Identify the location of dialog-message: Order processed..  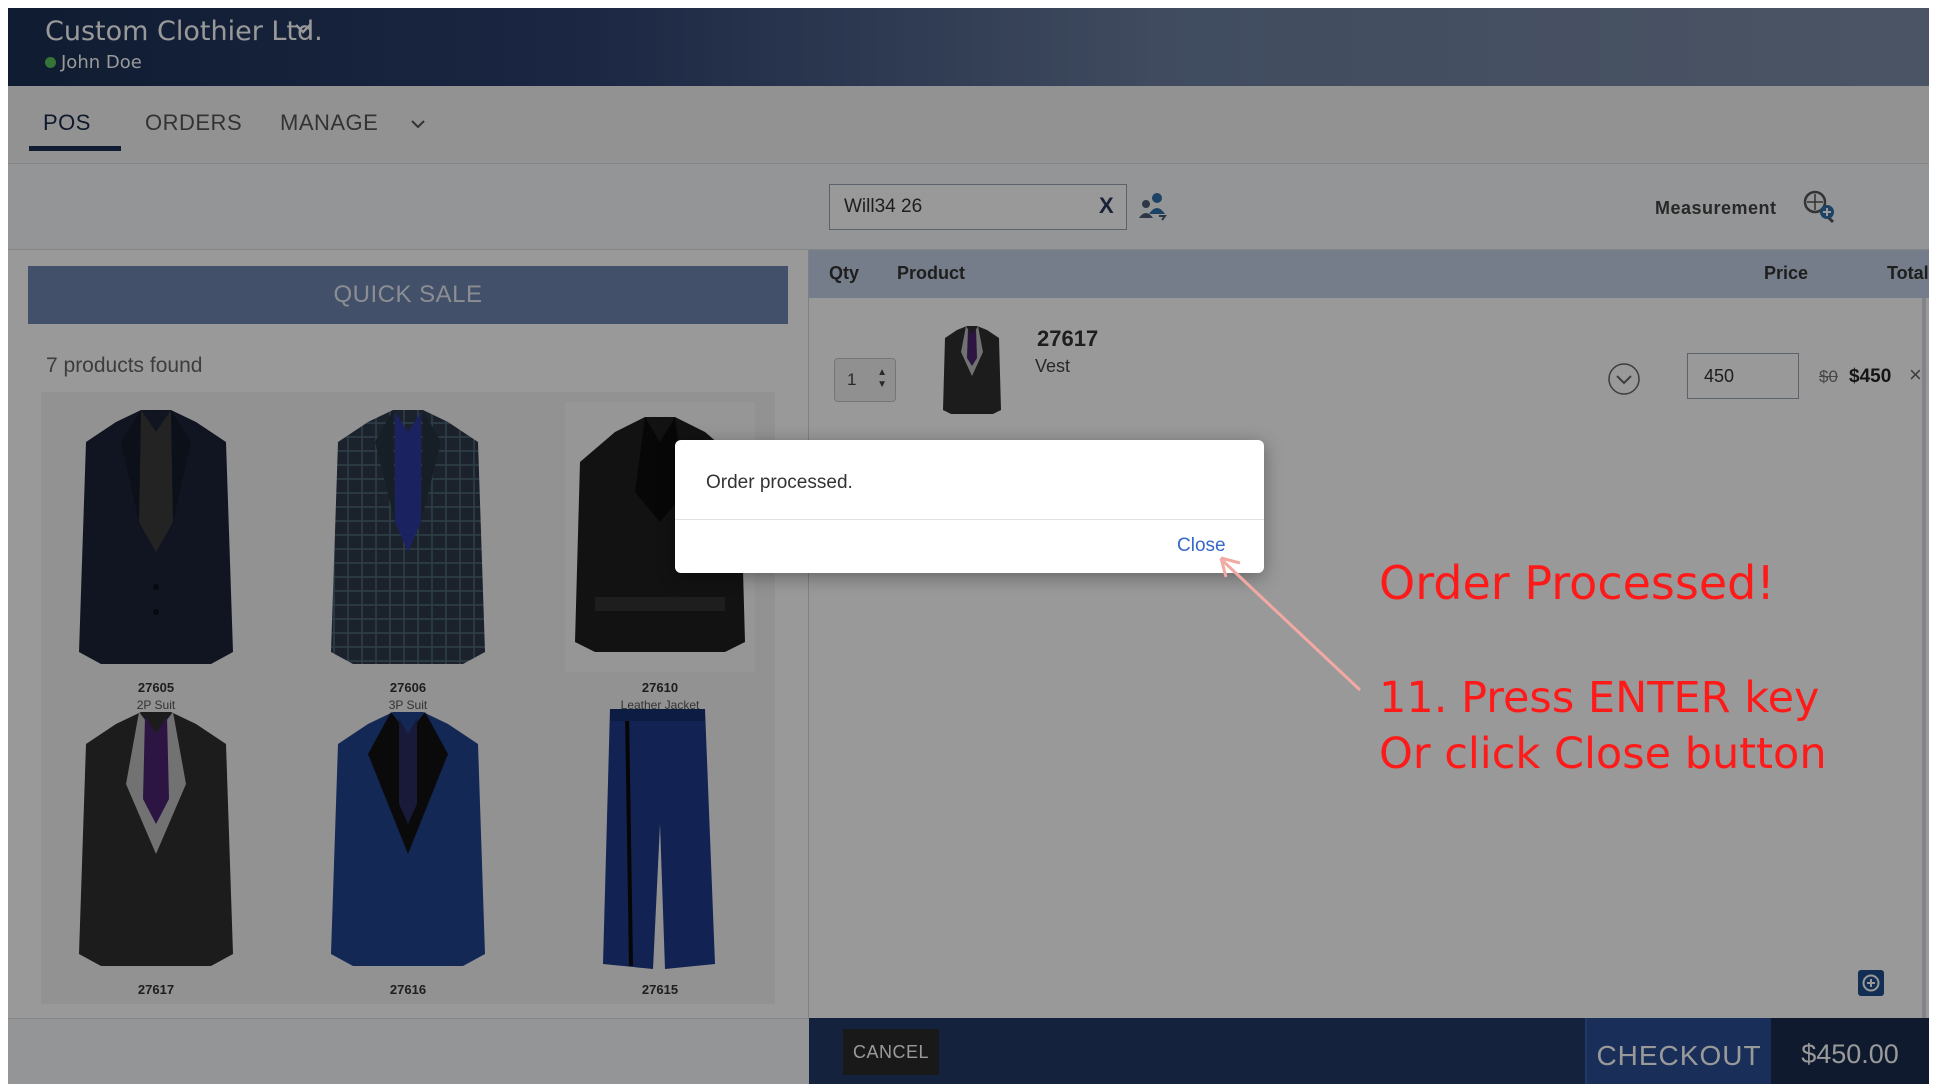
(779, 482).